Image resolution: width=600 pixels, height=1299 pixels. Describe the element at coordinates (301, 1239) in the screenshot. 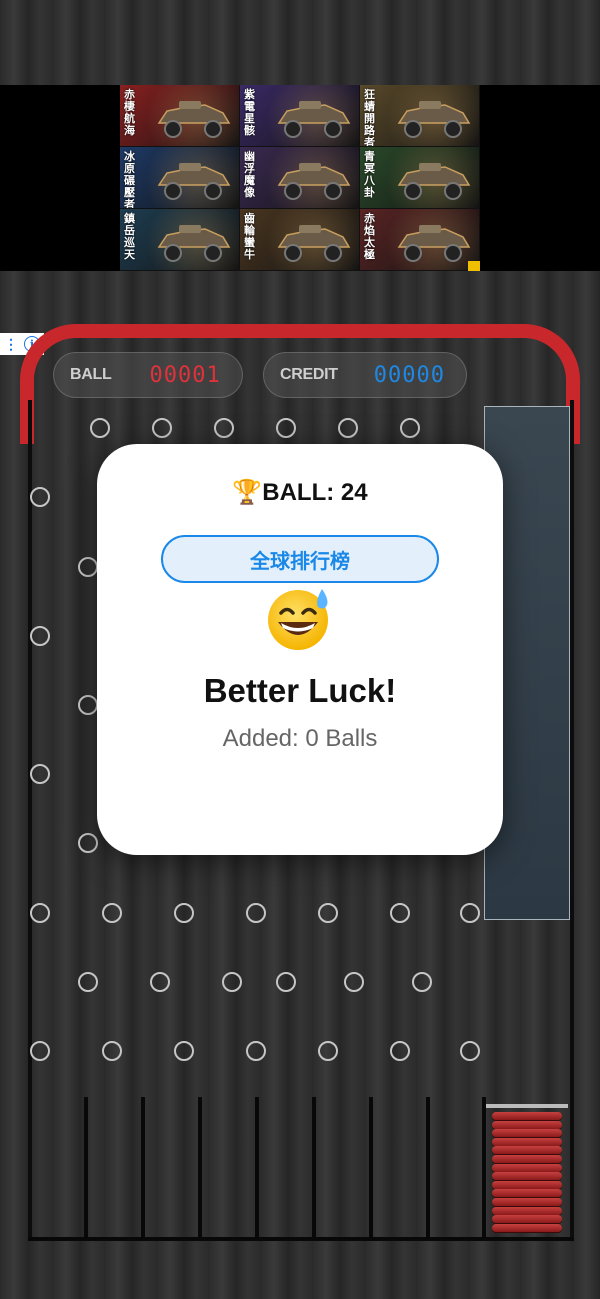

I see `board-floor` at that location.